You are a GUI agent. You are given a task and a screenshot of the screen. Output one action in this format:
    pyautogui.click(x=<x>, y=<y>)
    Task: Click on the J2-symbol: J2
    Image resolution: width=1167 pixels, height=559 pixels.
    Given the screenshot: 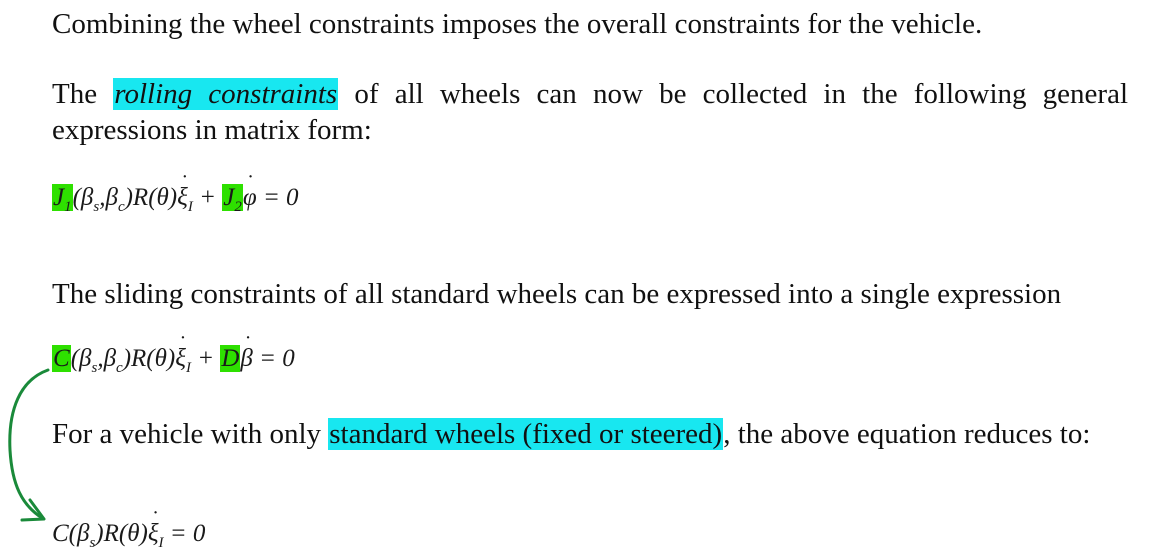 What is the action you would take?
    pyautogui.click(x=232, y=199)
    